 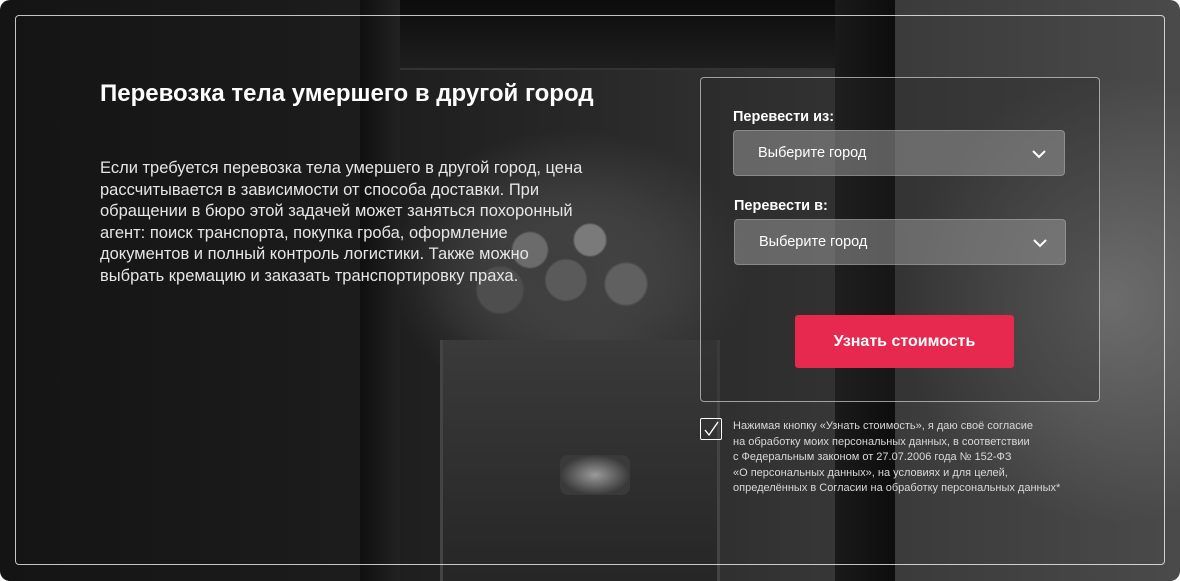 What do you see at coordinates (900, 242) in the screenshot?
I see `to-city-select: Выберите город` at bounding box center [900, 242].